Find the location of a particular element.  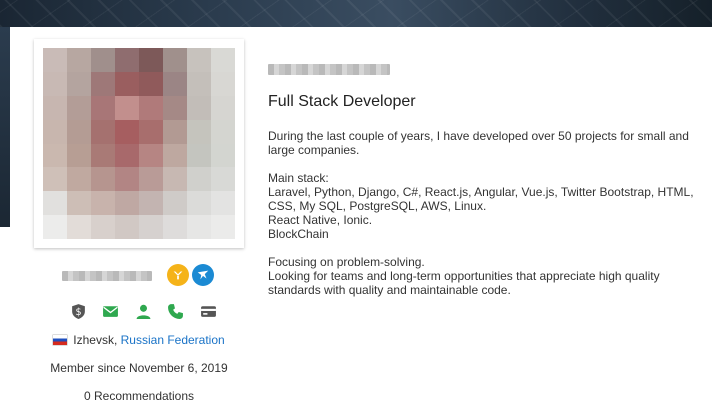

verifications-row: $ is located at coordinates (143, 311).